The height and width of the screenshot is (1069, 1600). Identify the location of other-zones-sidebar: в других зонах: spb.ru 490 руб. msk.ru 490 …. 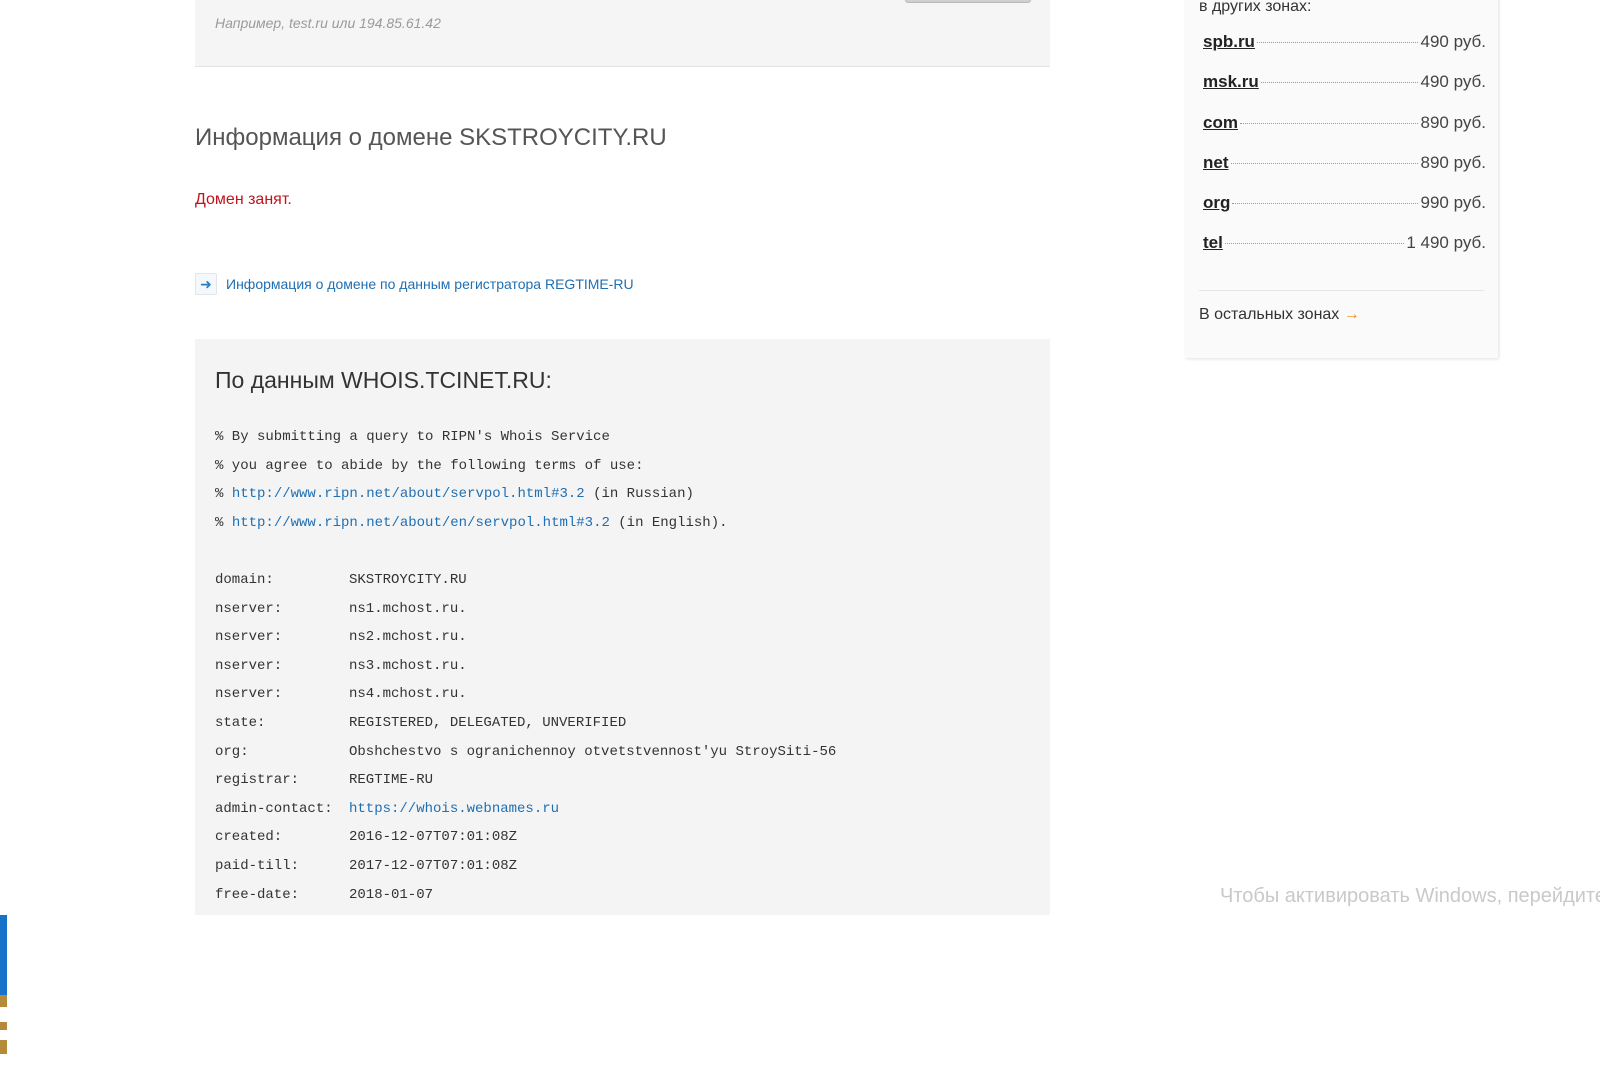
(1341, 179).